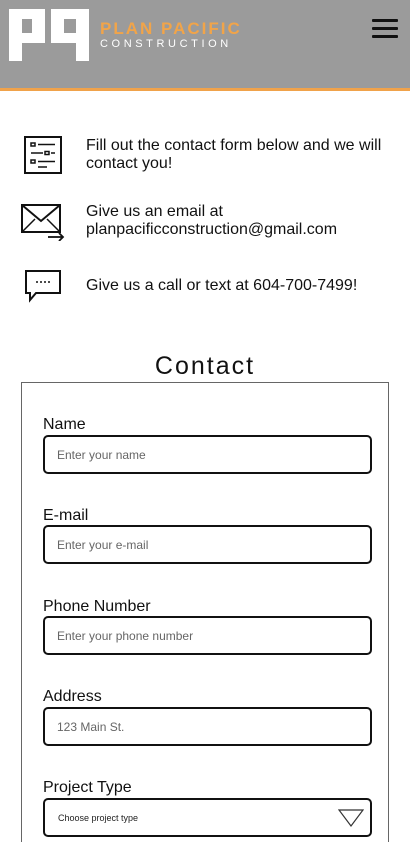 This screenshot has width=410, height=842. What do you see at coordinates (205, 366) in the screenshot?
I see `contact-title: Contact` at bounding box center [205, 366].